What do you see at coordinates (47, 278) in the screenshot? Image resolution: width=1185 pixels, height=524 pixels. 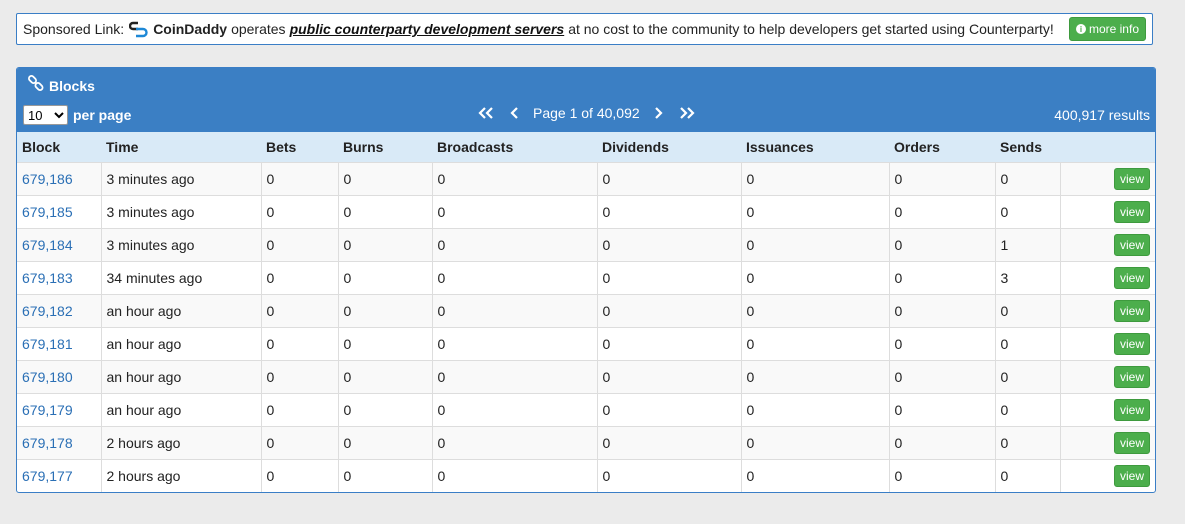 I see `block-link: 679,183` at bounding box center [47, 278].